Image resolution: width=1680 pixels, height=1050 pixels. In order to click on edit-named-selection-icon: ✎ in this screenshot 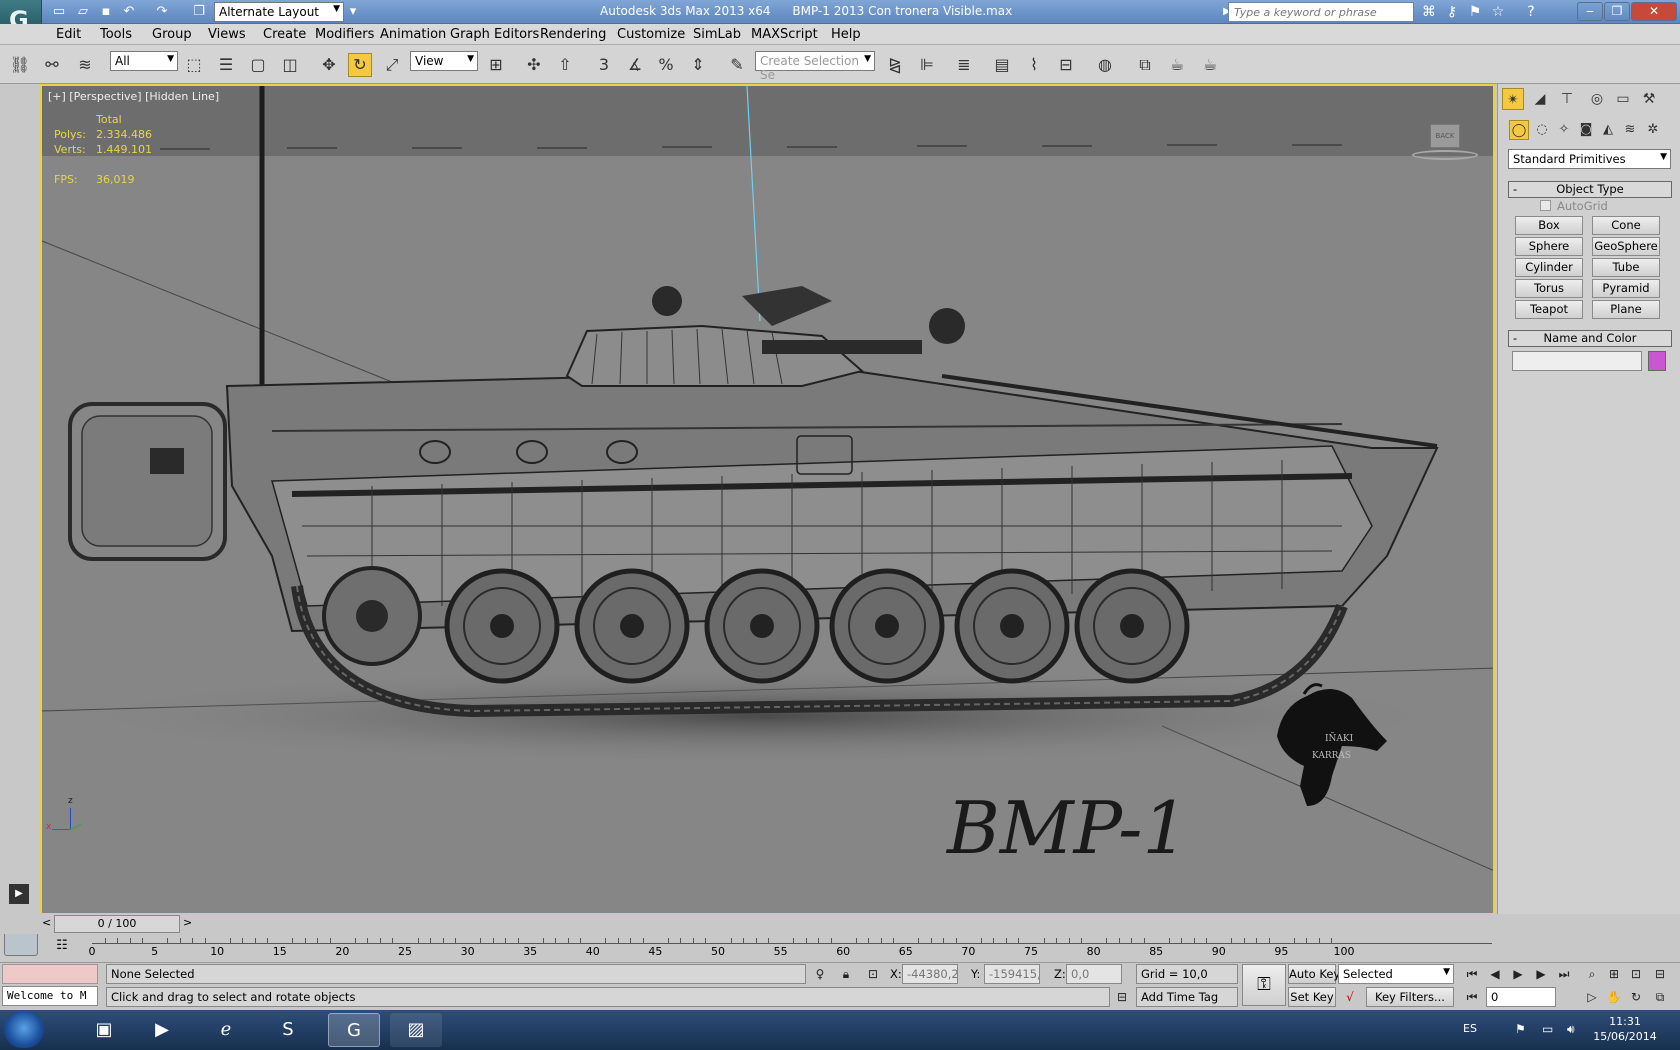, I will do `click(737, 65)`.